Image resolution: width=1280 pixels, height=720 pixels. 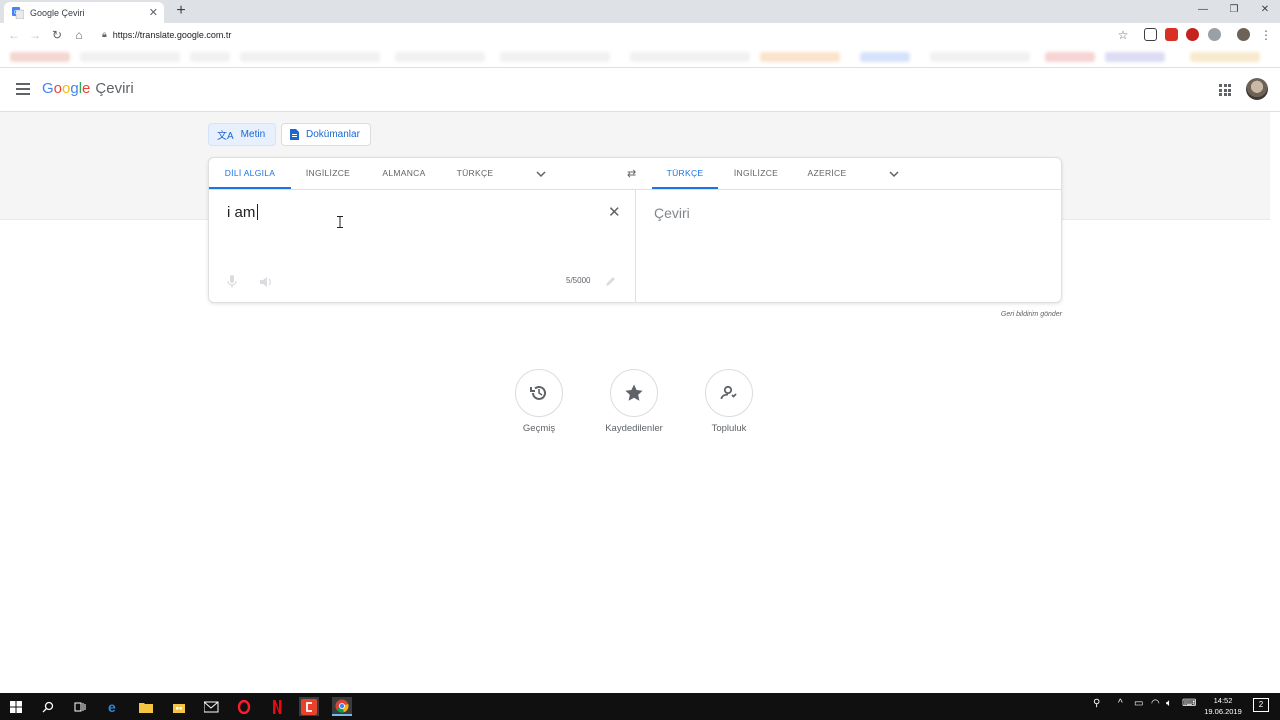 I want to click on google-translate-logo: Google Çeviri, so click(x=88, y=88).